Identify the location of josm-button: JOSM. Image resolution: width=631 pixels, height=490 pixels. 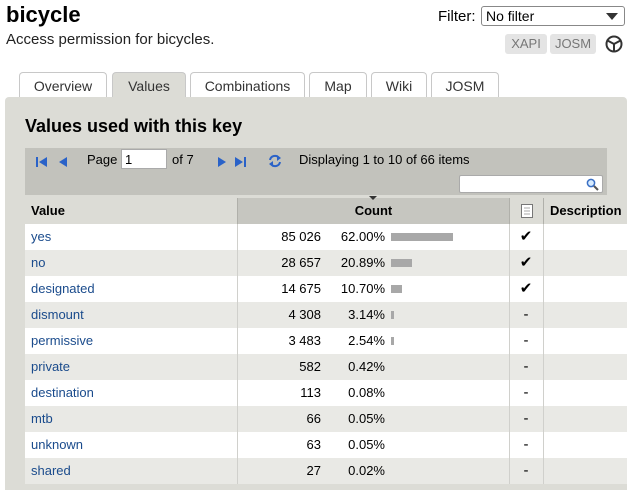
(573, 44).